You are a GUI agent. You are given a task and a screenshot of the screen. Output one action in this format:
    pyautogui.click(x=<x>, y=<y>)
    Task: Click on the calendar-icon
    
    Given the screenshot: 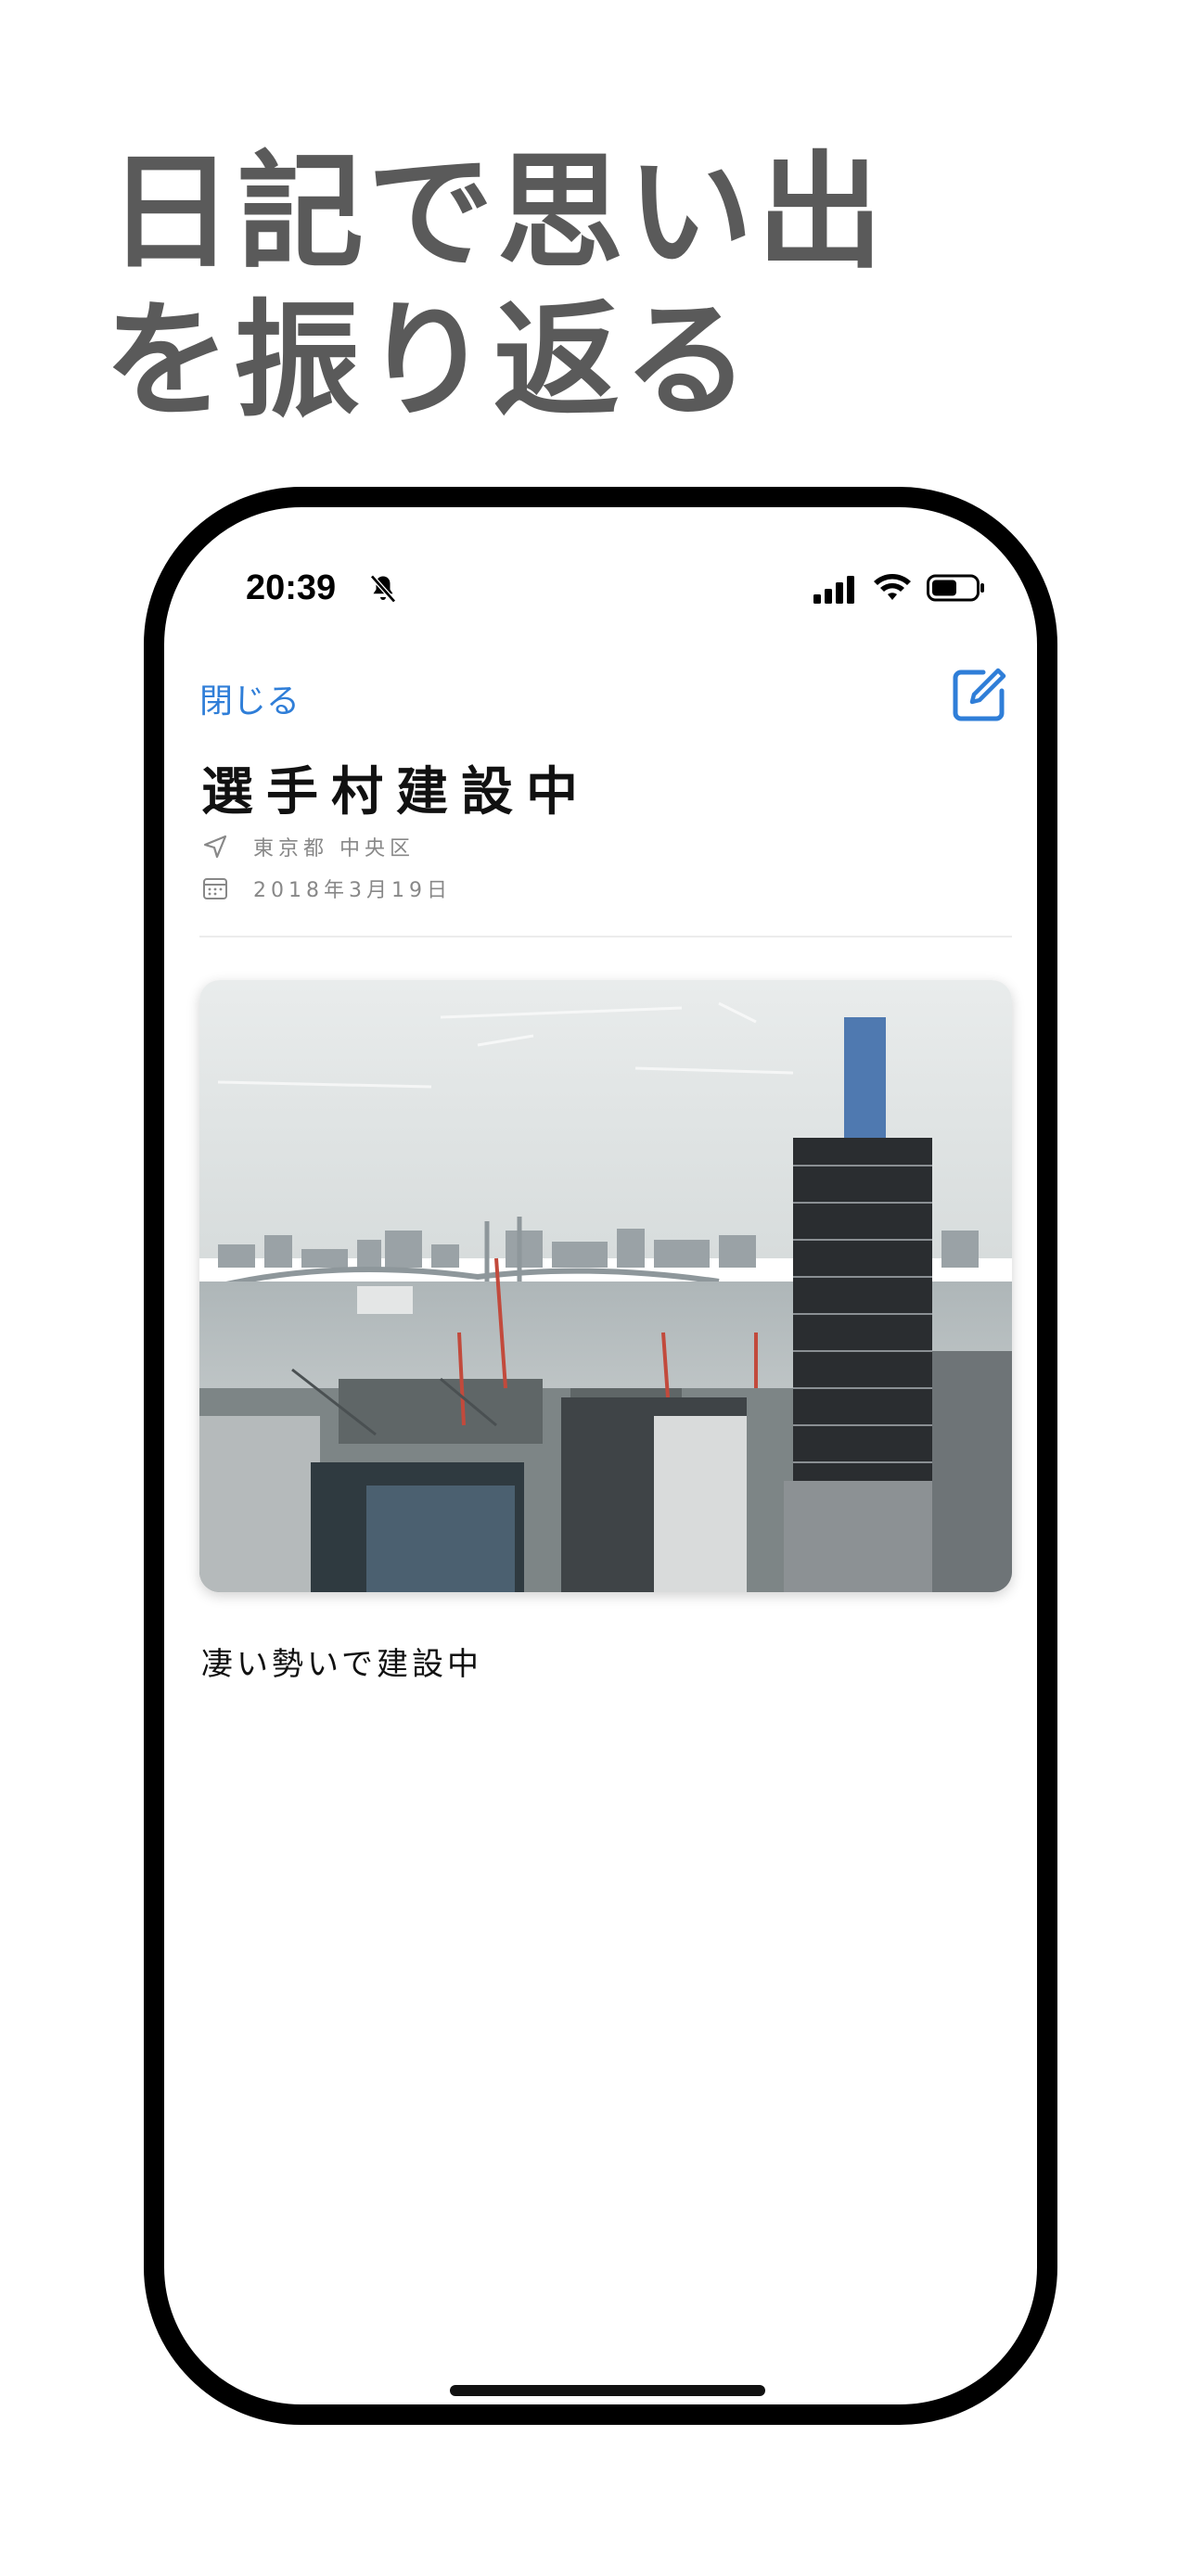 What is the action you would take?
    pyautogui.click(x=215, y=889)
    